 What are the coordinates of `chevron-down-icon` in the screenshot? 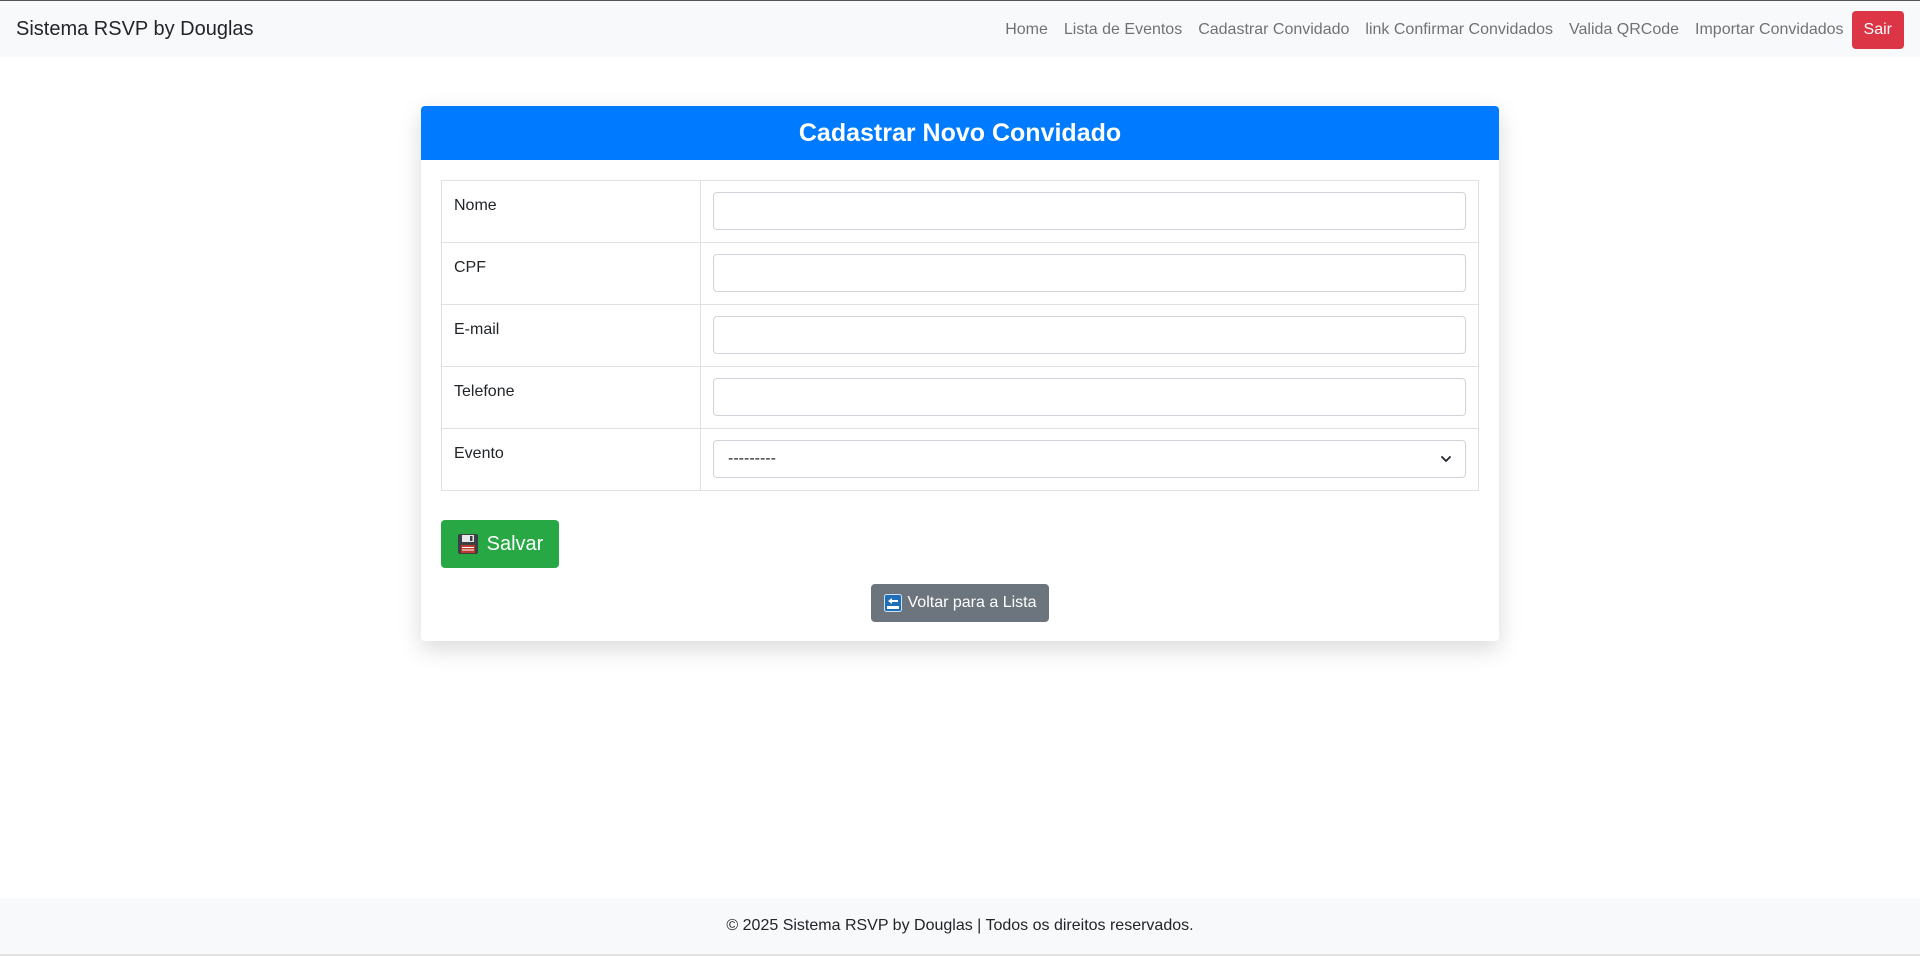 It's located at (1446, 459).